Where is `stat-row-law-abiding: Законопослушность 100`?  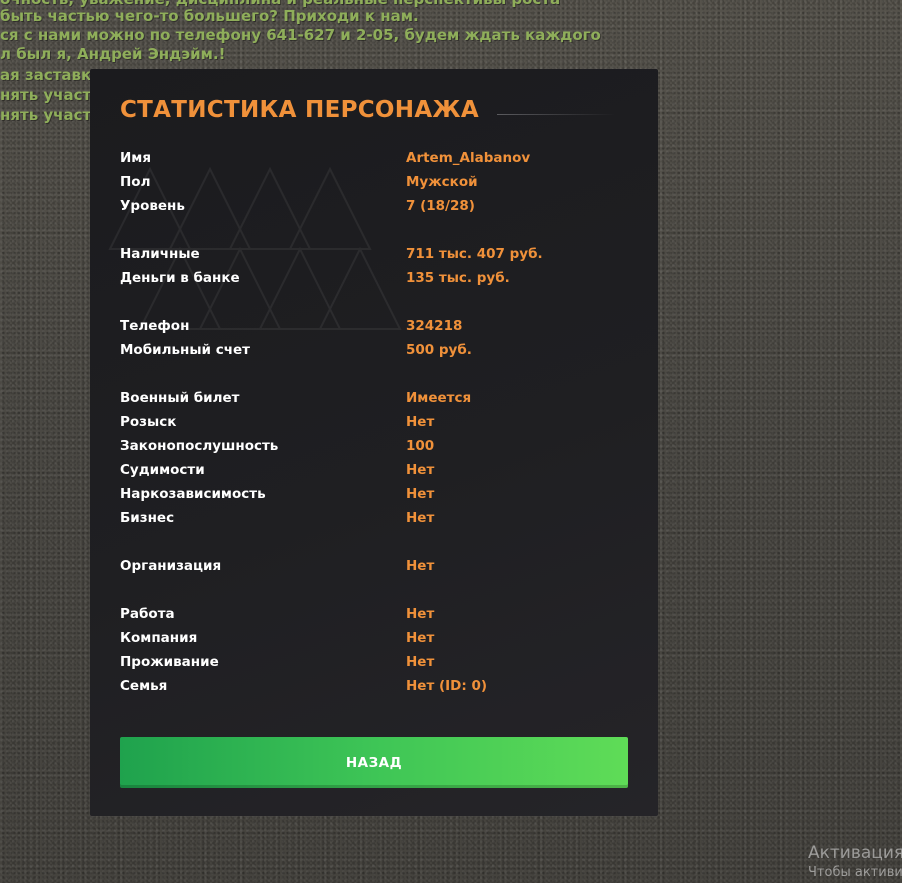
stat-row-law-abiding: Законопослушность 100 is located at coordinates (370, 449).